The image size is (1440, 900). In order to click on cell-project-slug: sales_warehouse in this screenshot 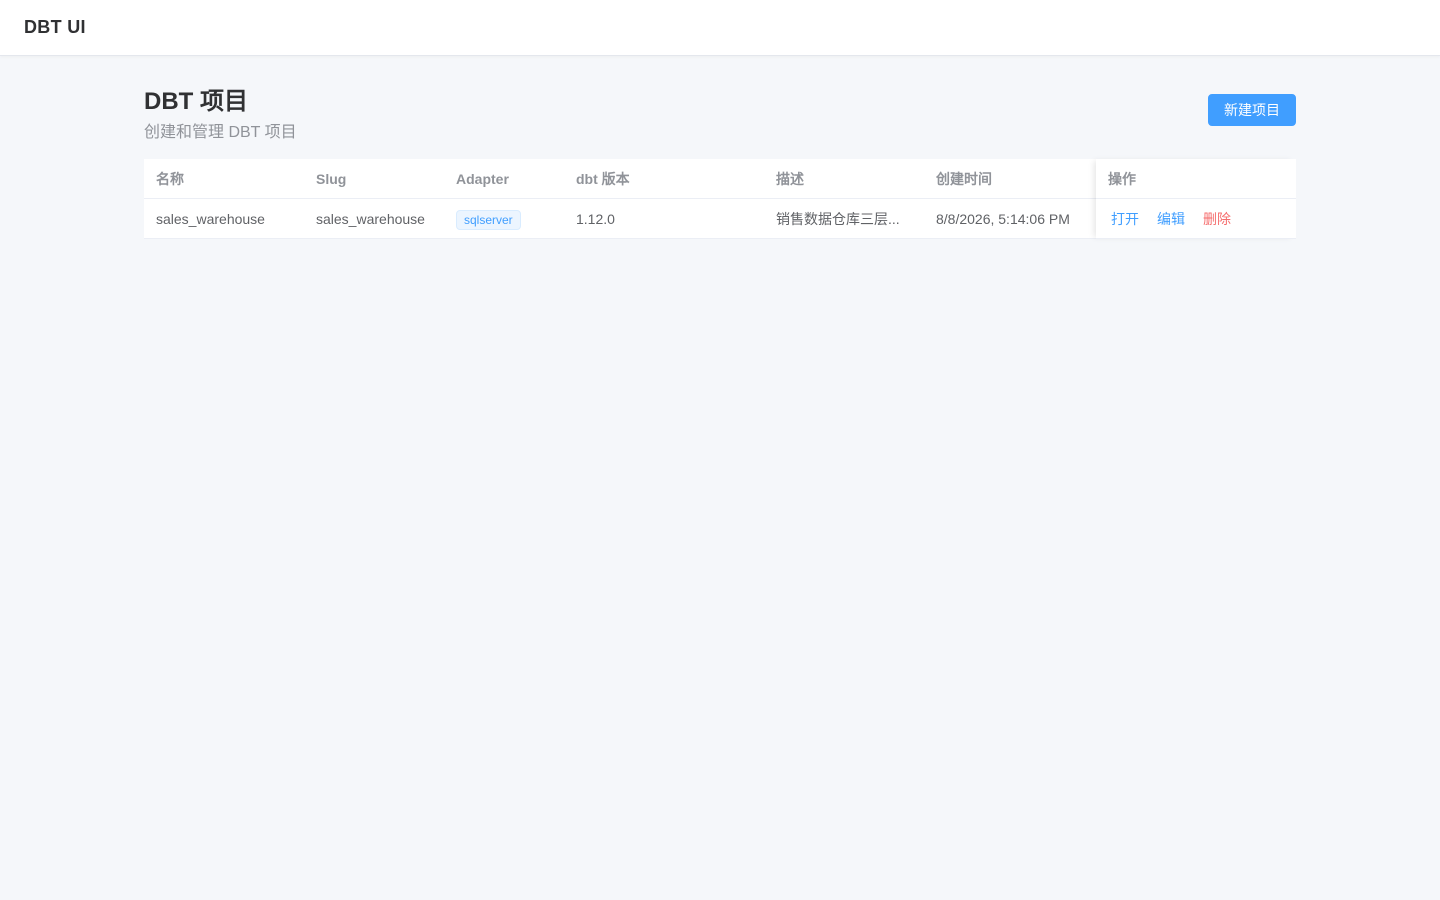, I will do `click(370, 219)`.